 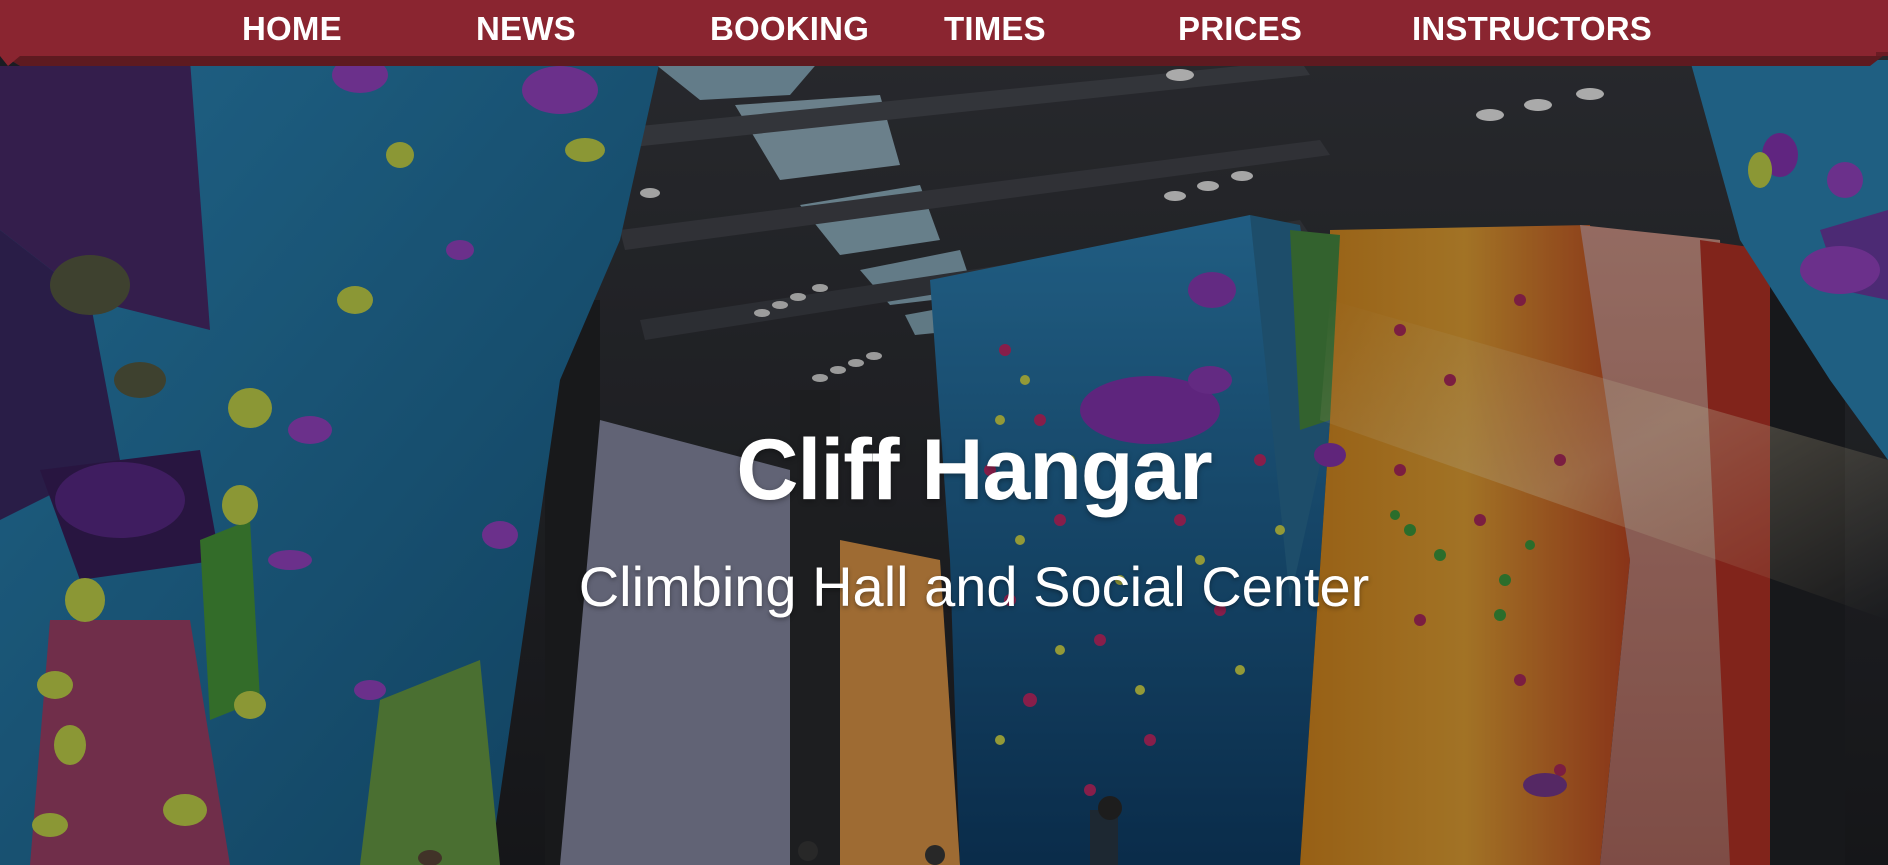 What do you see at coordinates (1240, 29) in the screenshot?
I see `nav-item-prices: PRICES` at bounding box center [1240, 29].